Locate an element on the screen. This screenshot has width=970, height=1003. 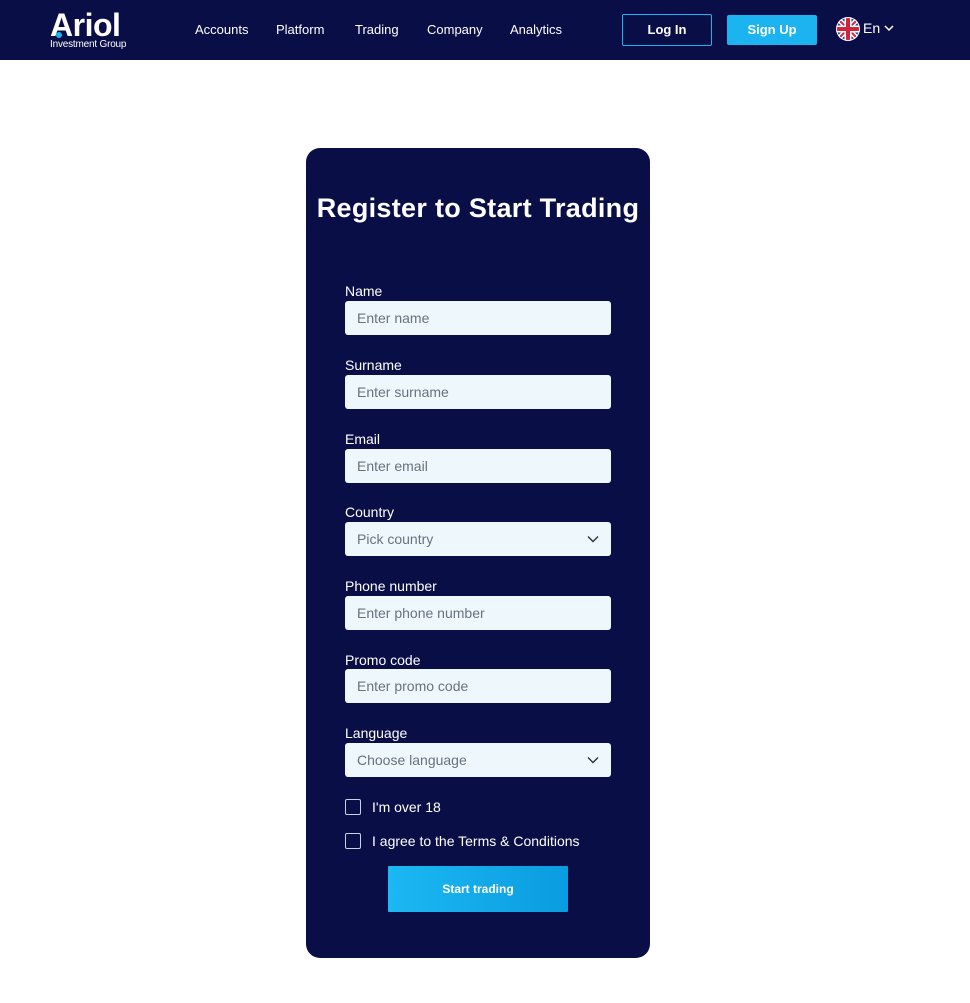
terms-checkbox is located at coordinates (353, 841).